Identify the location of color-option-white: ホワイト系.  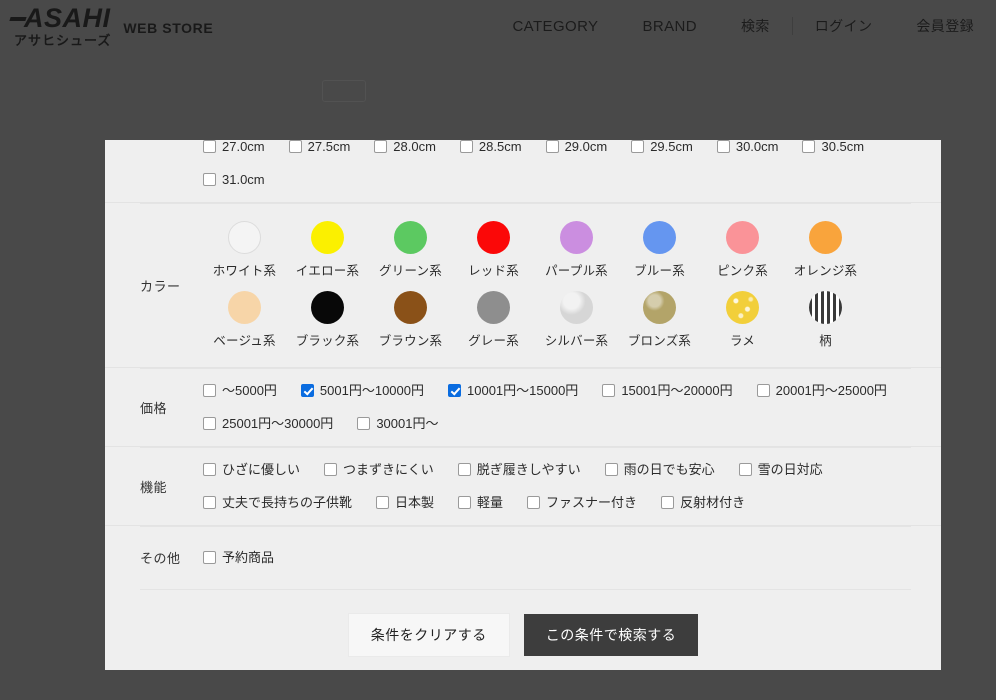
(244, 250).